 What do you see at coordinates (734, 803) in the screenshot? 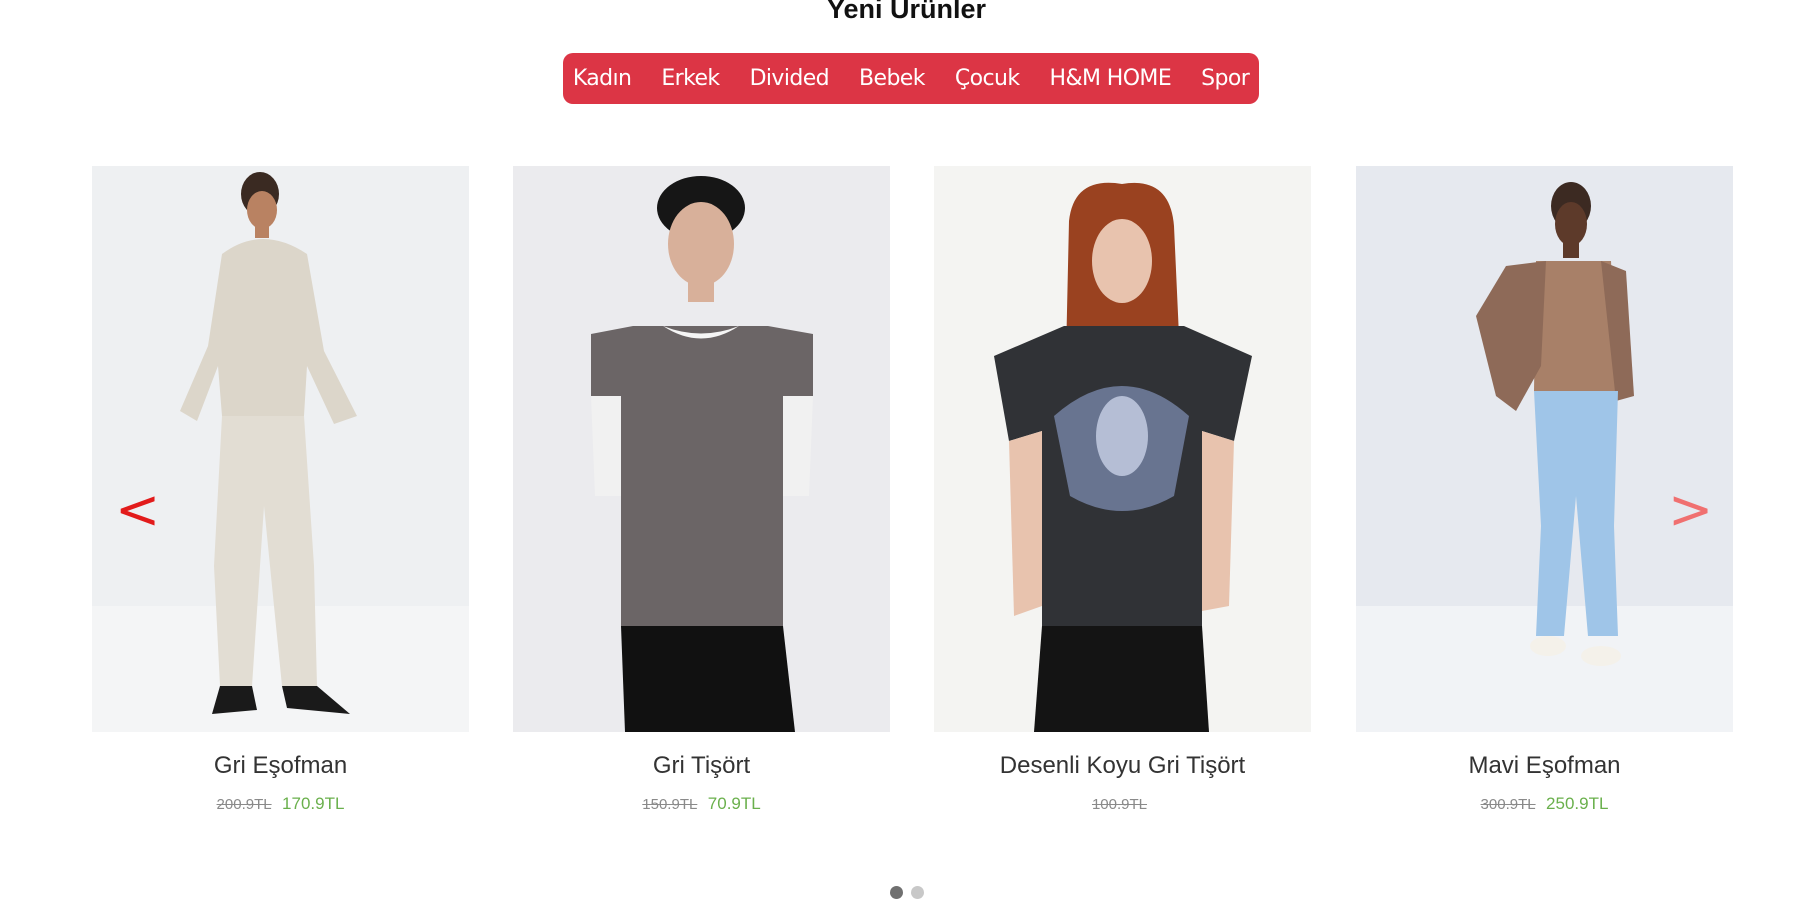
I see `sale-price: 70.9TL` at bounding box center [734, 803].